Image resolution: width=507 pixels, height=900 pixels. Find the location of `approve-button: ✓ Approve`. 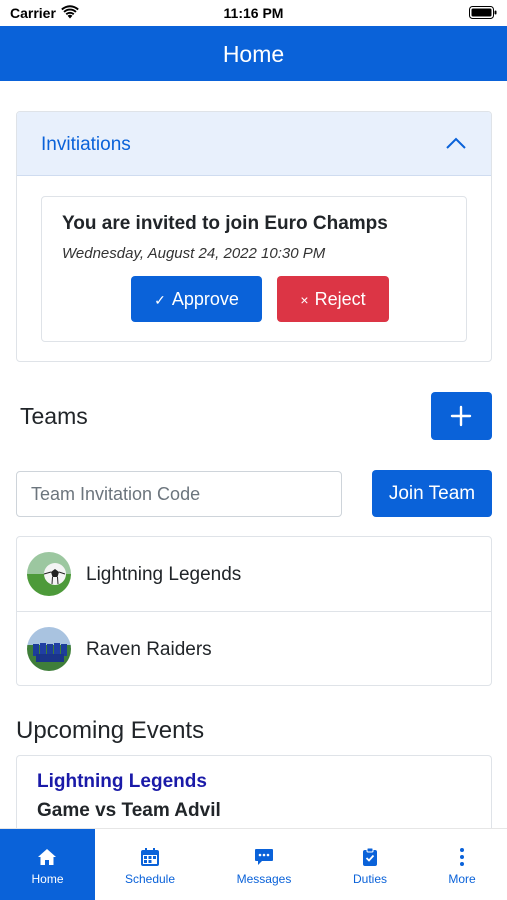

approve-button: ✓ Approve is located at coordinates (196, 299).